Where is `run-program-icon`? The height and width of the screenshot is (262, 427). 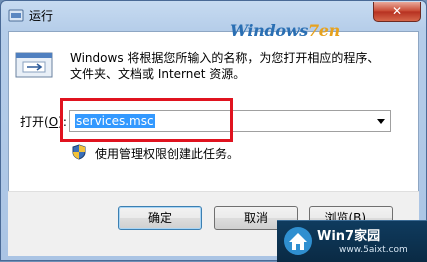 run-program-icon is located at coordinates (34, 65).